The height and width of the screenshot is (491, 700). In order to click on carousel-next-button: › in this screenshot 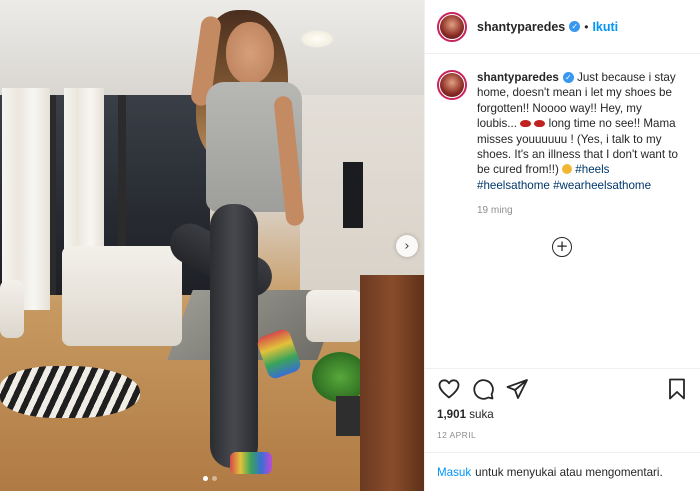, I will do `click(407, 246)`.